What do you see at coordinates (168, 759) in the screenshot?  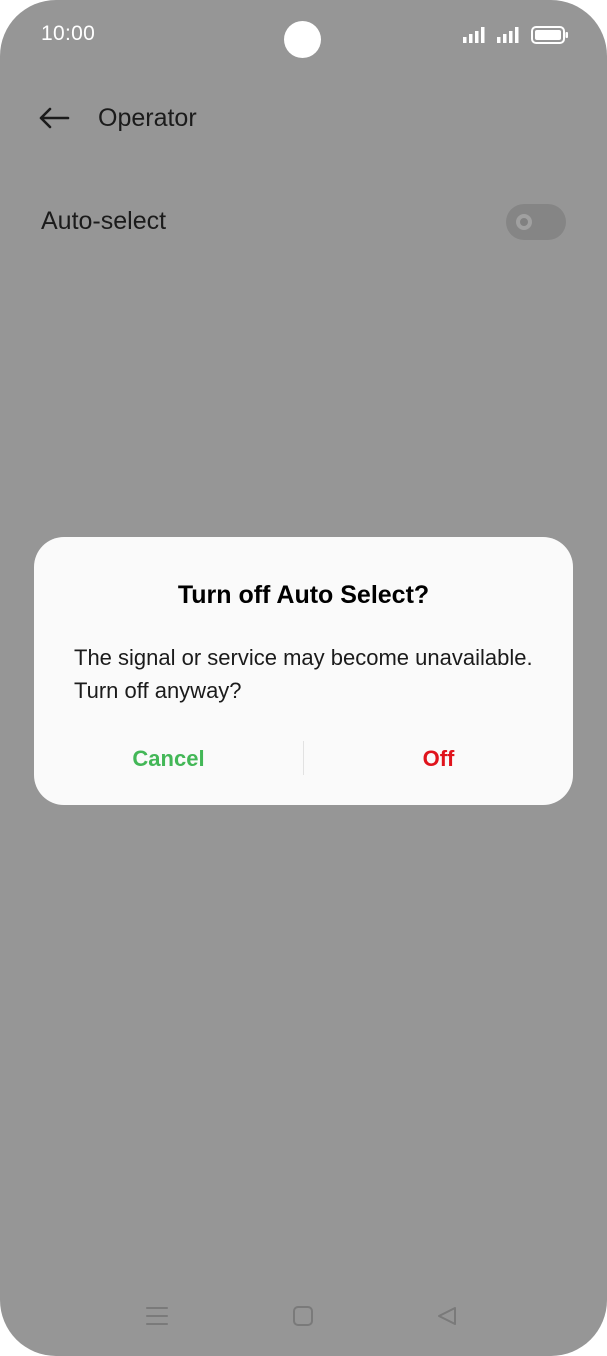 I see `cancel-button: Cancel` at bounding box center [168, 759].